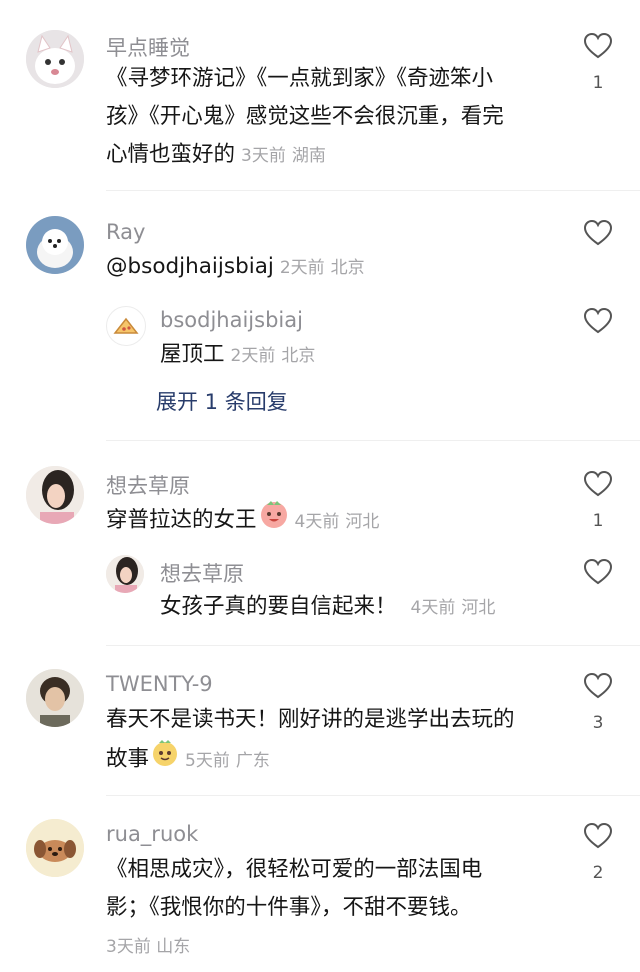 This screenshot has height=972, width=640. What do you see at coordinates (433, 608) in the screenshot?
I see `reply-time: 4天前` at bounding box center [433, 608].